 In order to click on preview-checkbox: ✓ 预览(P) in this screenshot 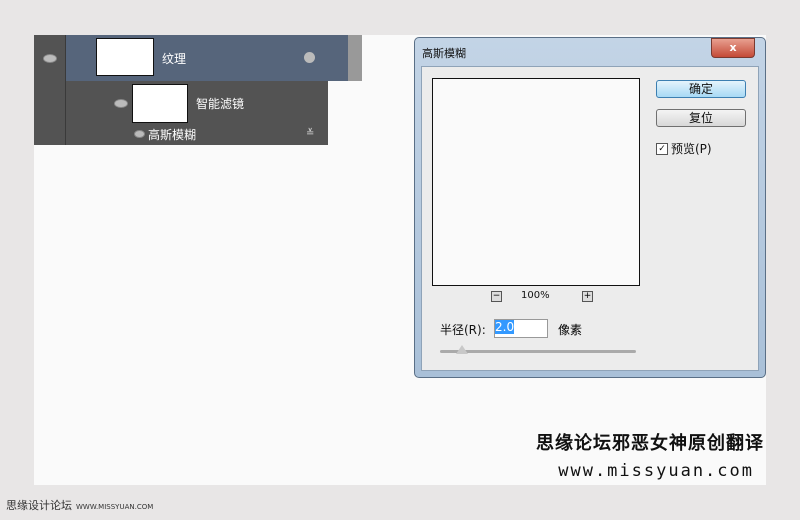, I will do `click(684, 148)`.